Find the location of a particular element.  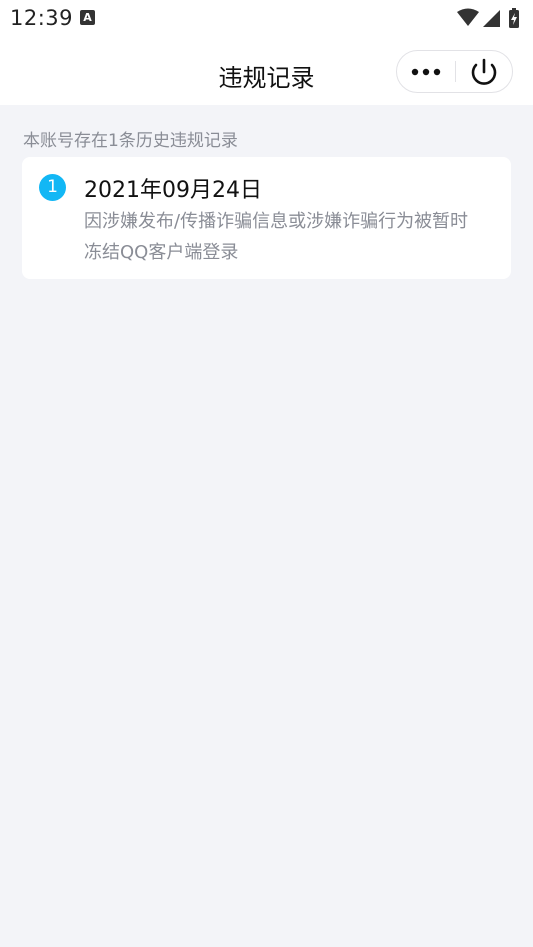

mini-program-capsule is located at coordinates (454, 71).